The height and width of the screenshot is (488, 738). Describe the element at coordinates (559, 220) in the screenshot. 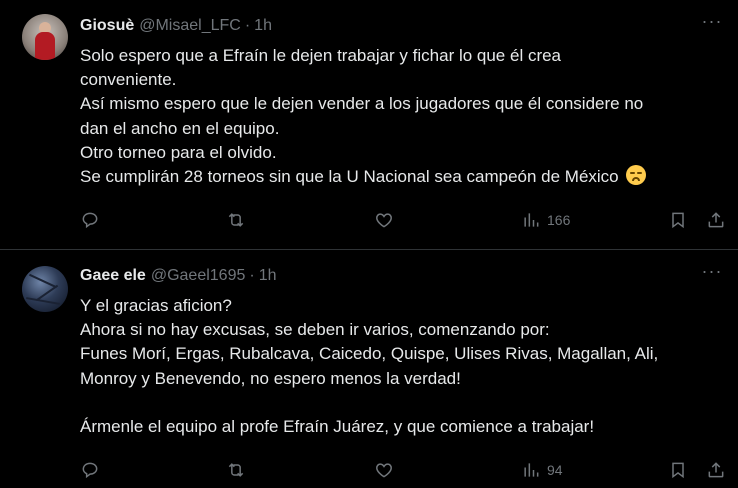

I see `views-count: 166` at that location.